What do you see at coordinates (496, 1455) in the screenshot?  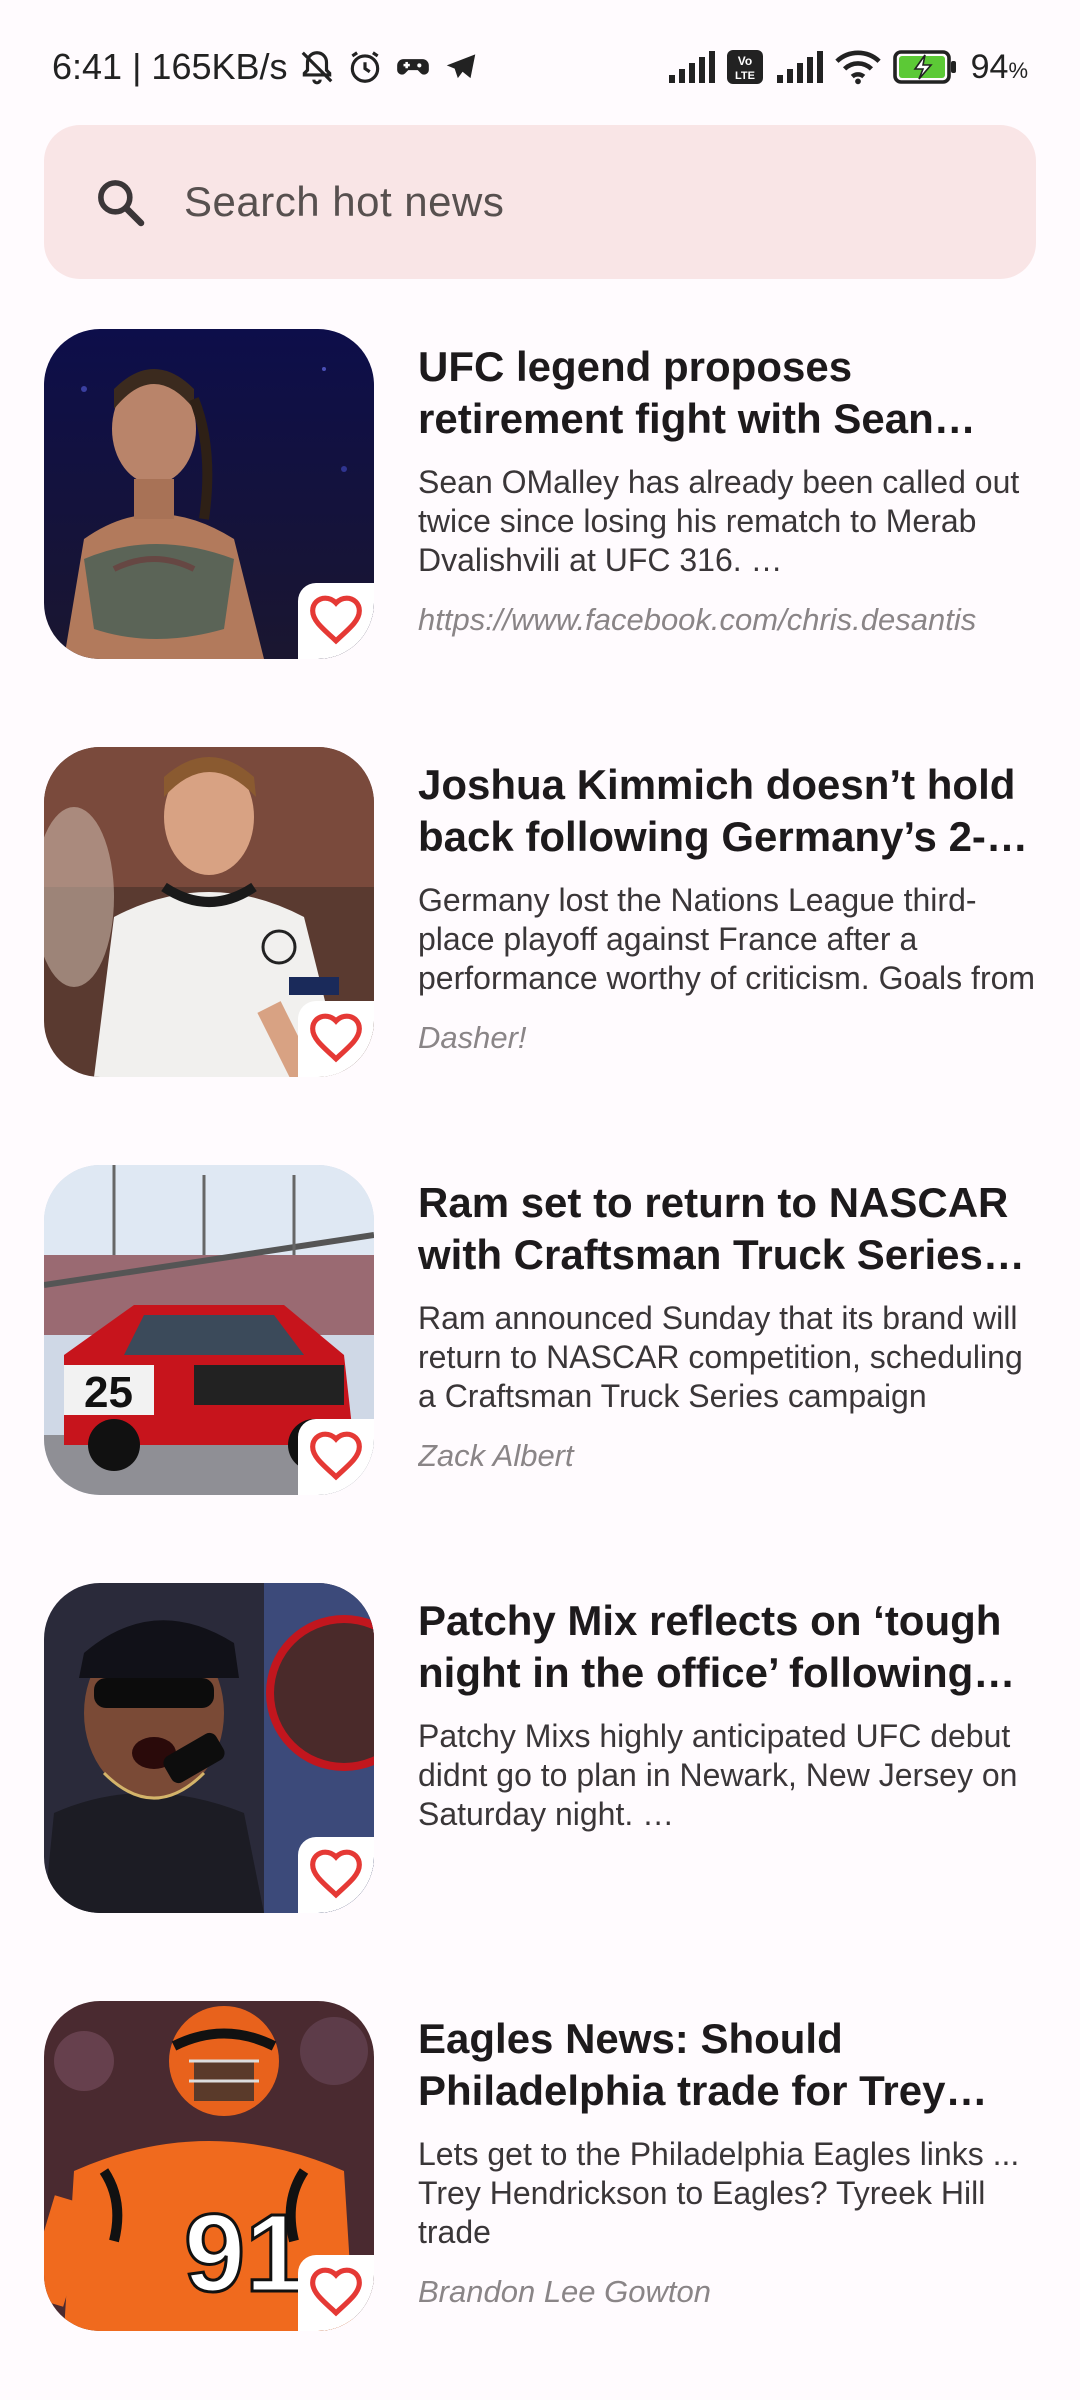 I see `news-source: Zack Albert` at bounding box center [496, 1455].